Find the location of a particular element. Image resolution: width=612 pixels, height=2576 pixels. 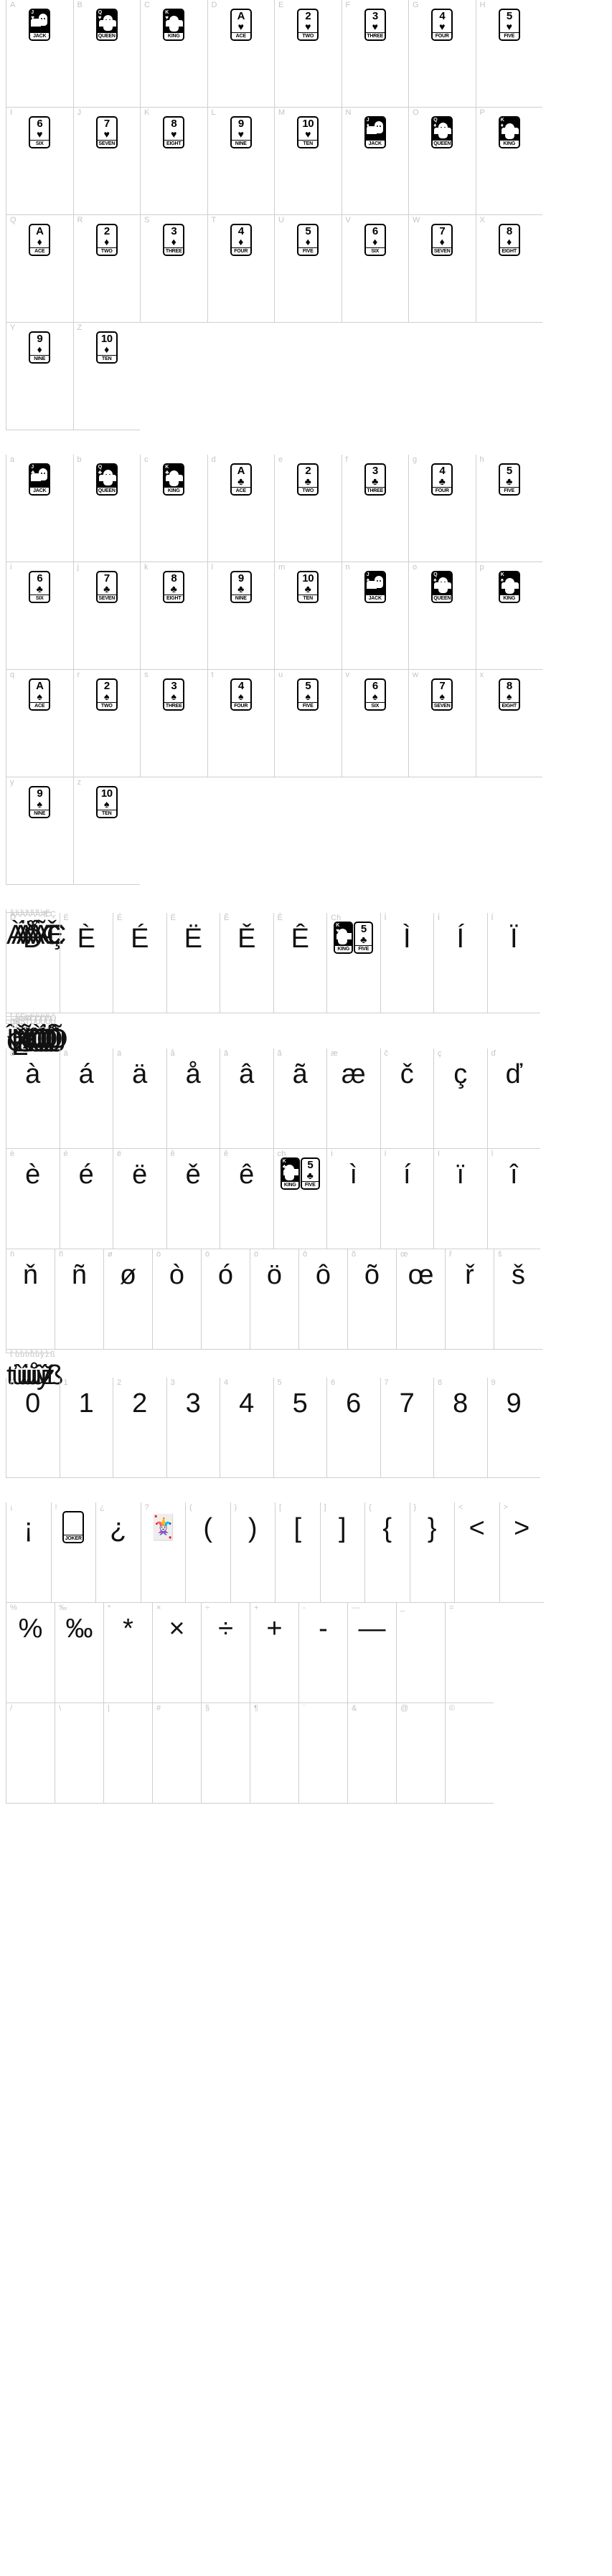

glyph-cell: ch K ♣ KING 5 ♣ FIVE is located at coordinates (299, 1199).